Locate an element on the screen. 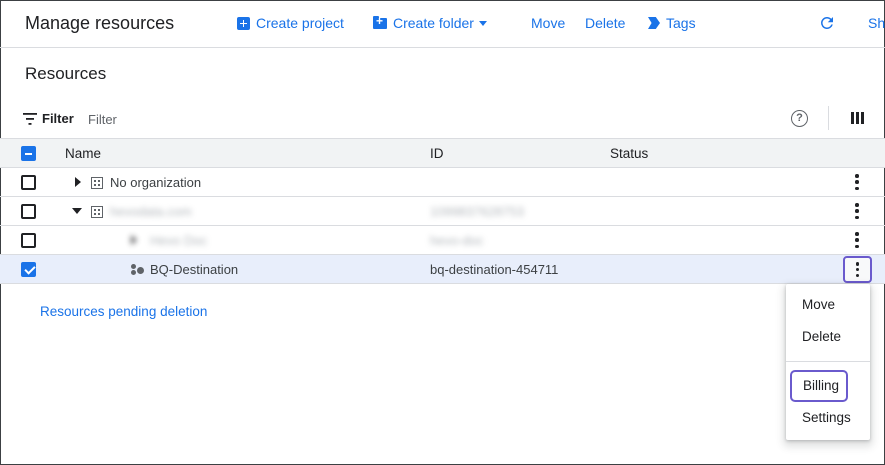  page-title: Manage resources is located at coordinates (100, 23).